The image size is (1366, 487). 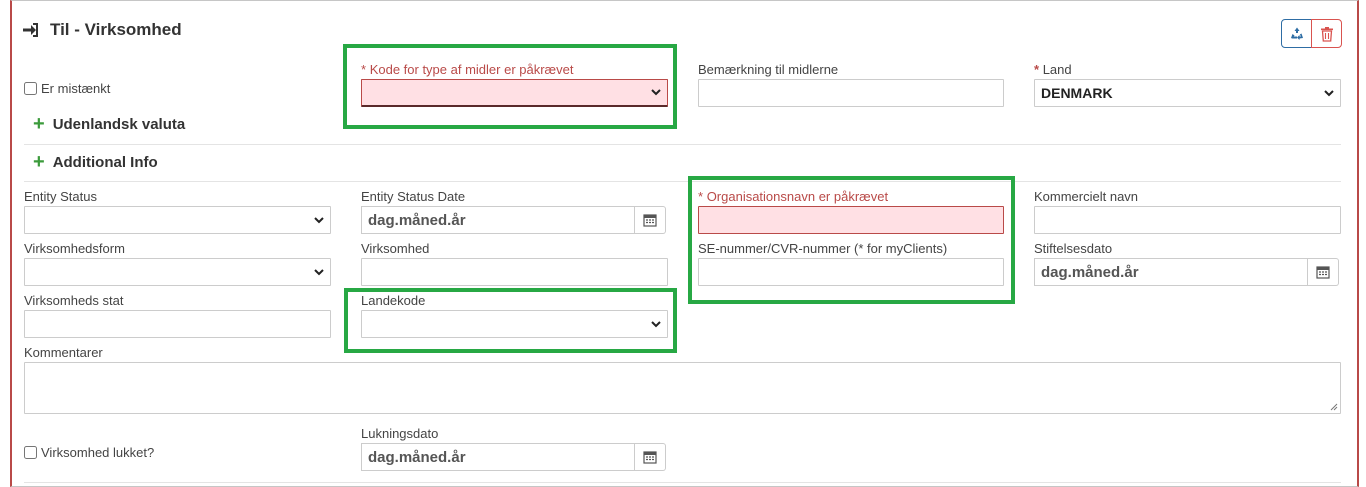 I want to click on additional-info-toggle: + Additional Info, so click(x=95, y=162).